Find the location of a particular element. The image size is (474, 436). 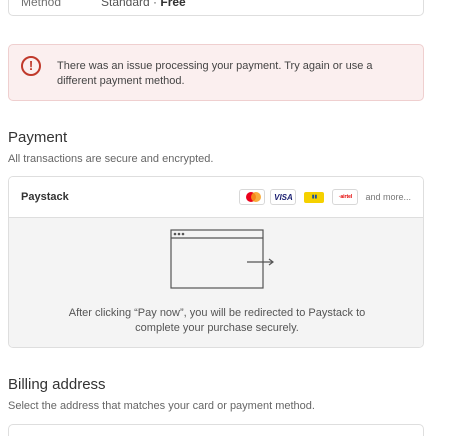

browser-redirect-icon is located at coordinates (222, 259).